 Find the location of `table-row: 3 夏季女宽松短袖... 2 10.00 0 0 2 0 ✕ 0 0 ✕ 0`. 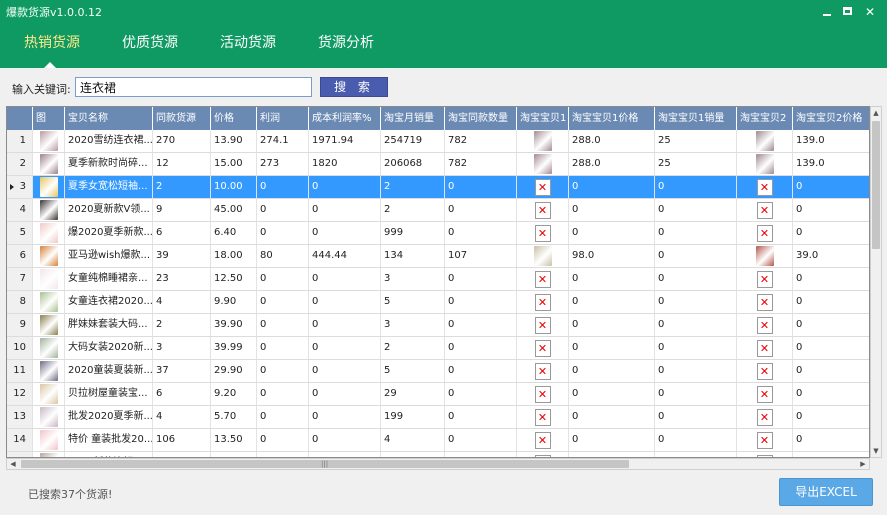

table-row: 3 夏季女宽松短袖... 2 10.00 0 0 2 0 ✕ 0 0 ✕ 0 is located at coordinates (438, 187).